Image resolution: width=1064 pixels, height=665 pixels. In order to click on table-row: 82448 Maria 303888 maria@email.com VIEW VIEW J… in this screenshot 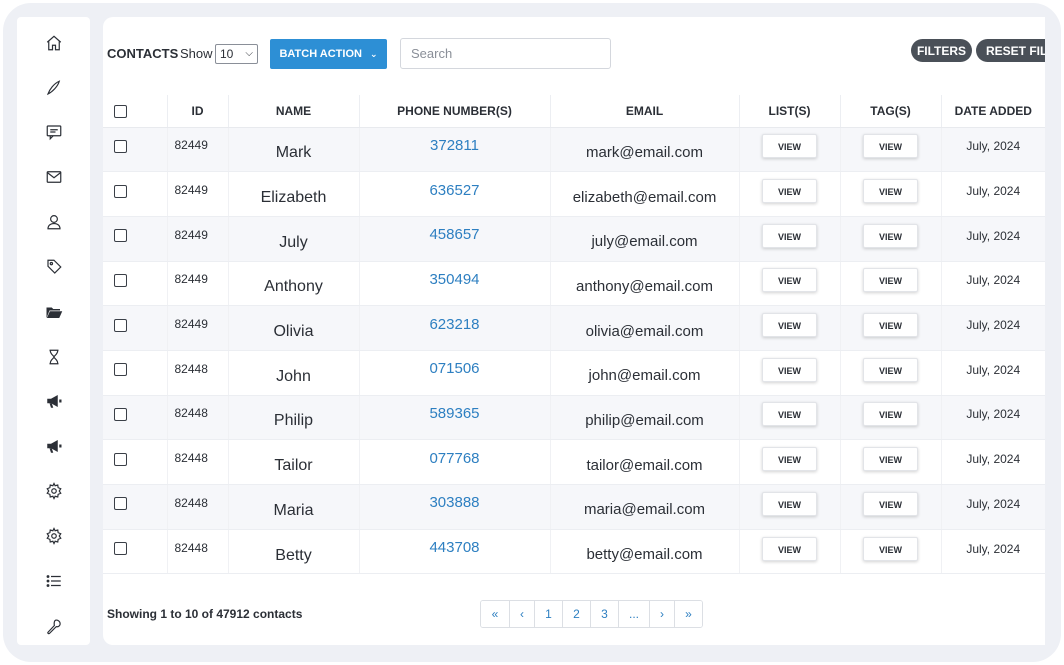, I will do `click(574, 507)`.